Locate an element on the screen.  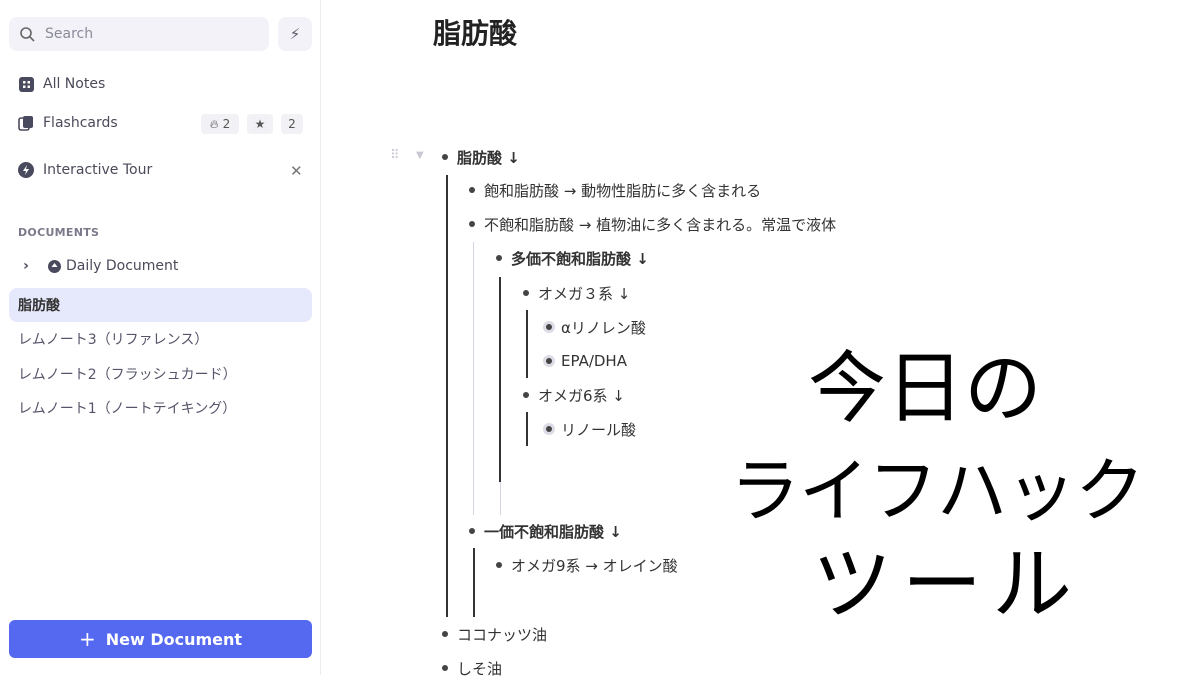
outline-item: 多価不飽和脂肪酸 ↓ is located at coordinates (572, 258).